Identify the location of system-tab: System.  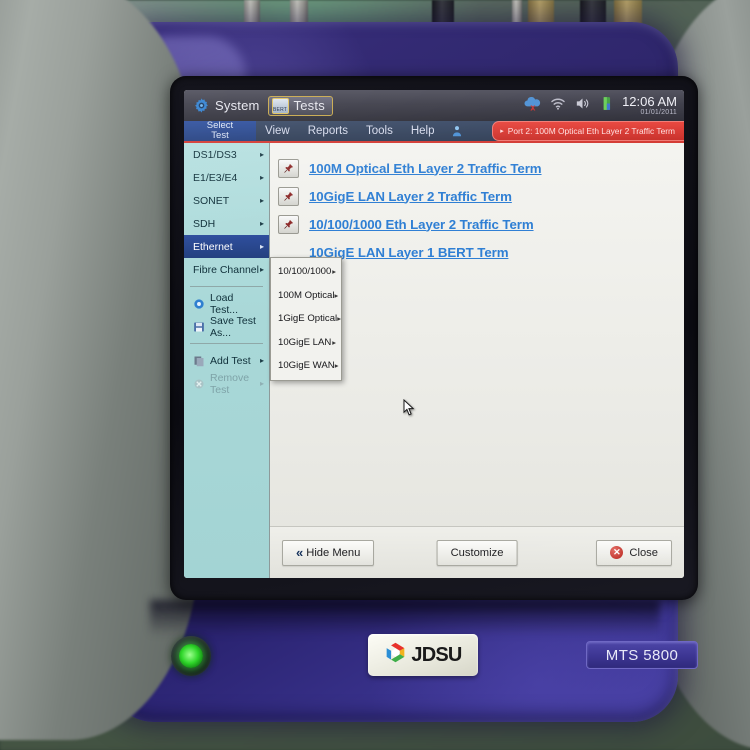
(228, 105).